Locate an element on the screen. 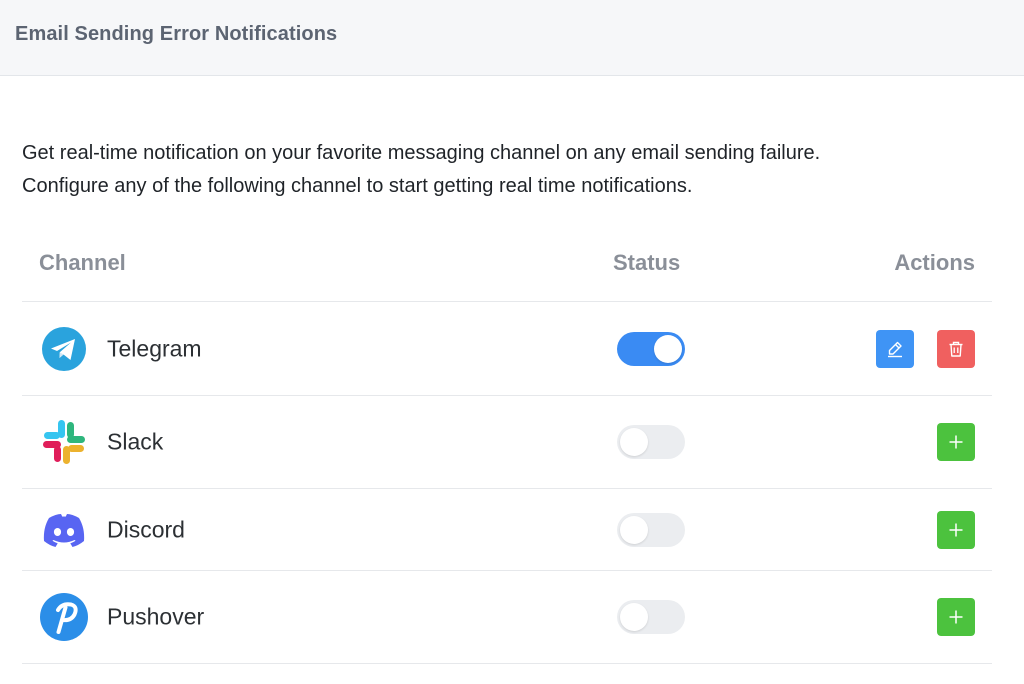  delete-button-telegram is located at coordinates (956, 348).